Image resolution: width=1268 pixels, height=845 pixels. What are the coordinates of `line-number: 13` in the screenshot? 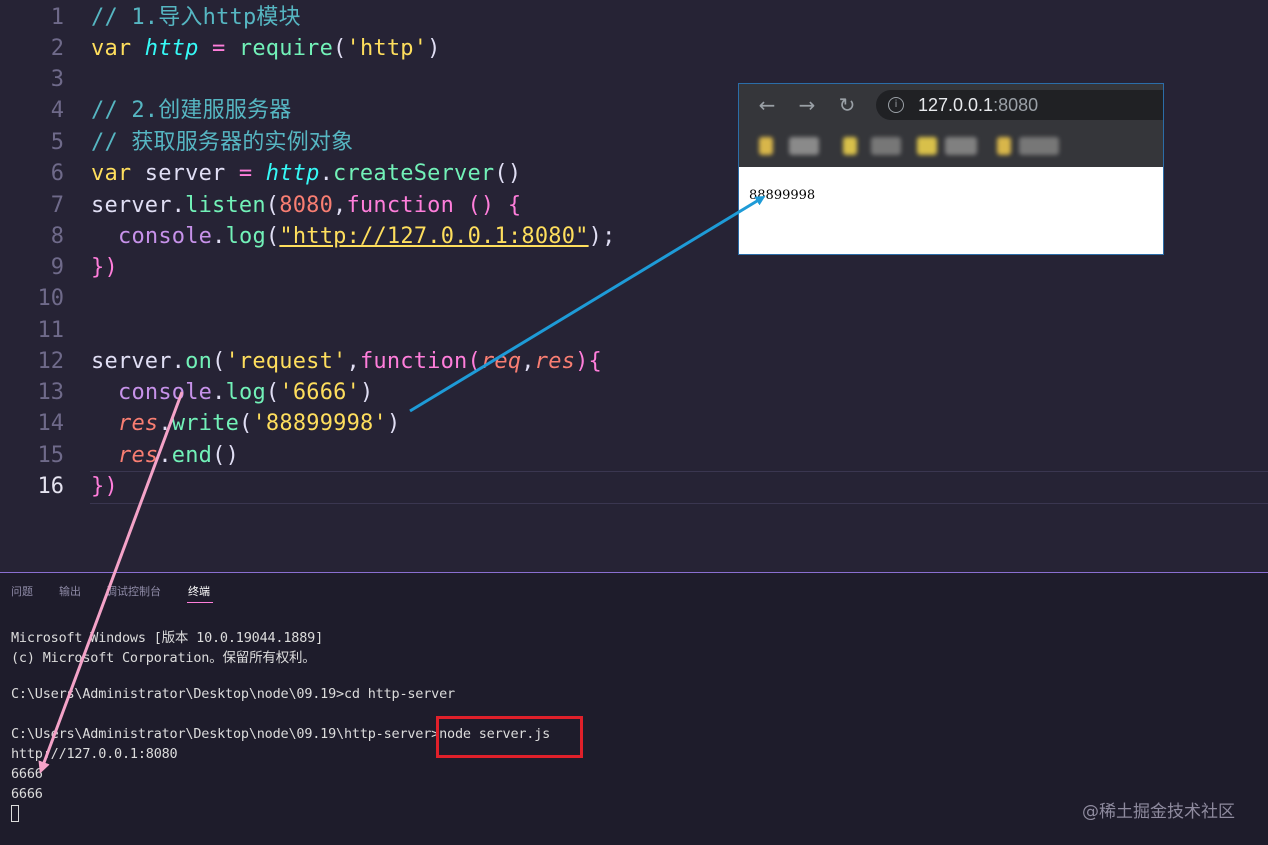 It's located at (51, 392).